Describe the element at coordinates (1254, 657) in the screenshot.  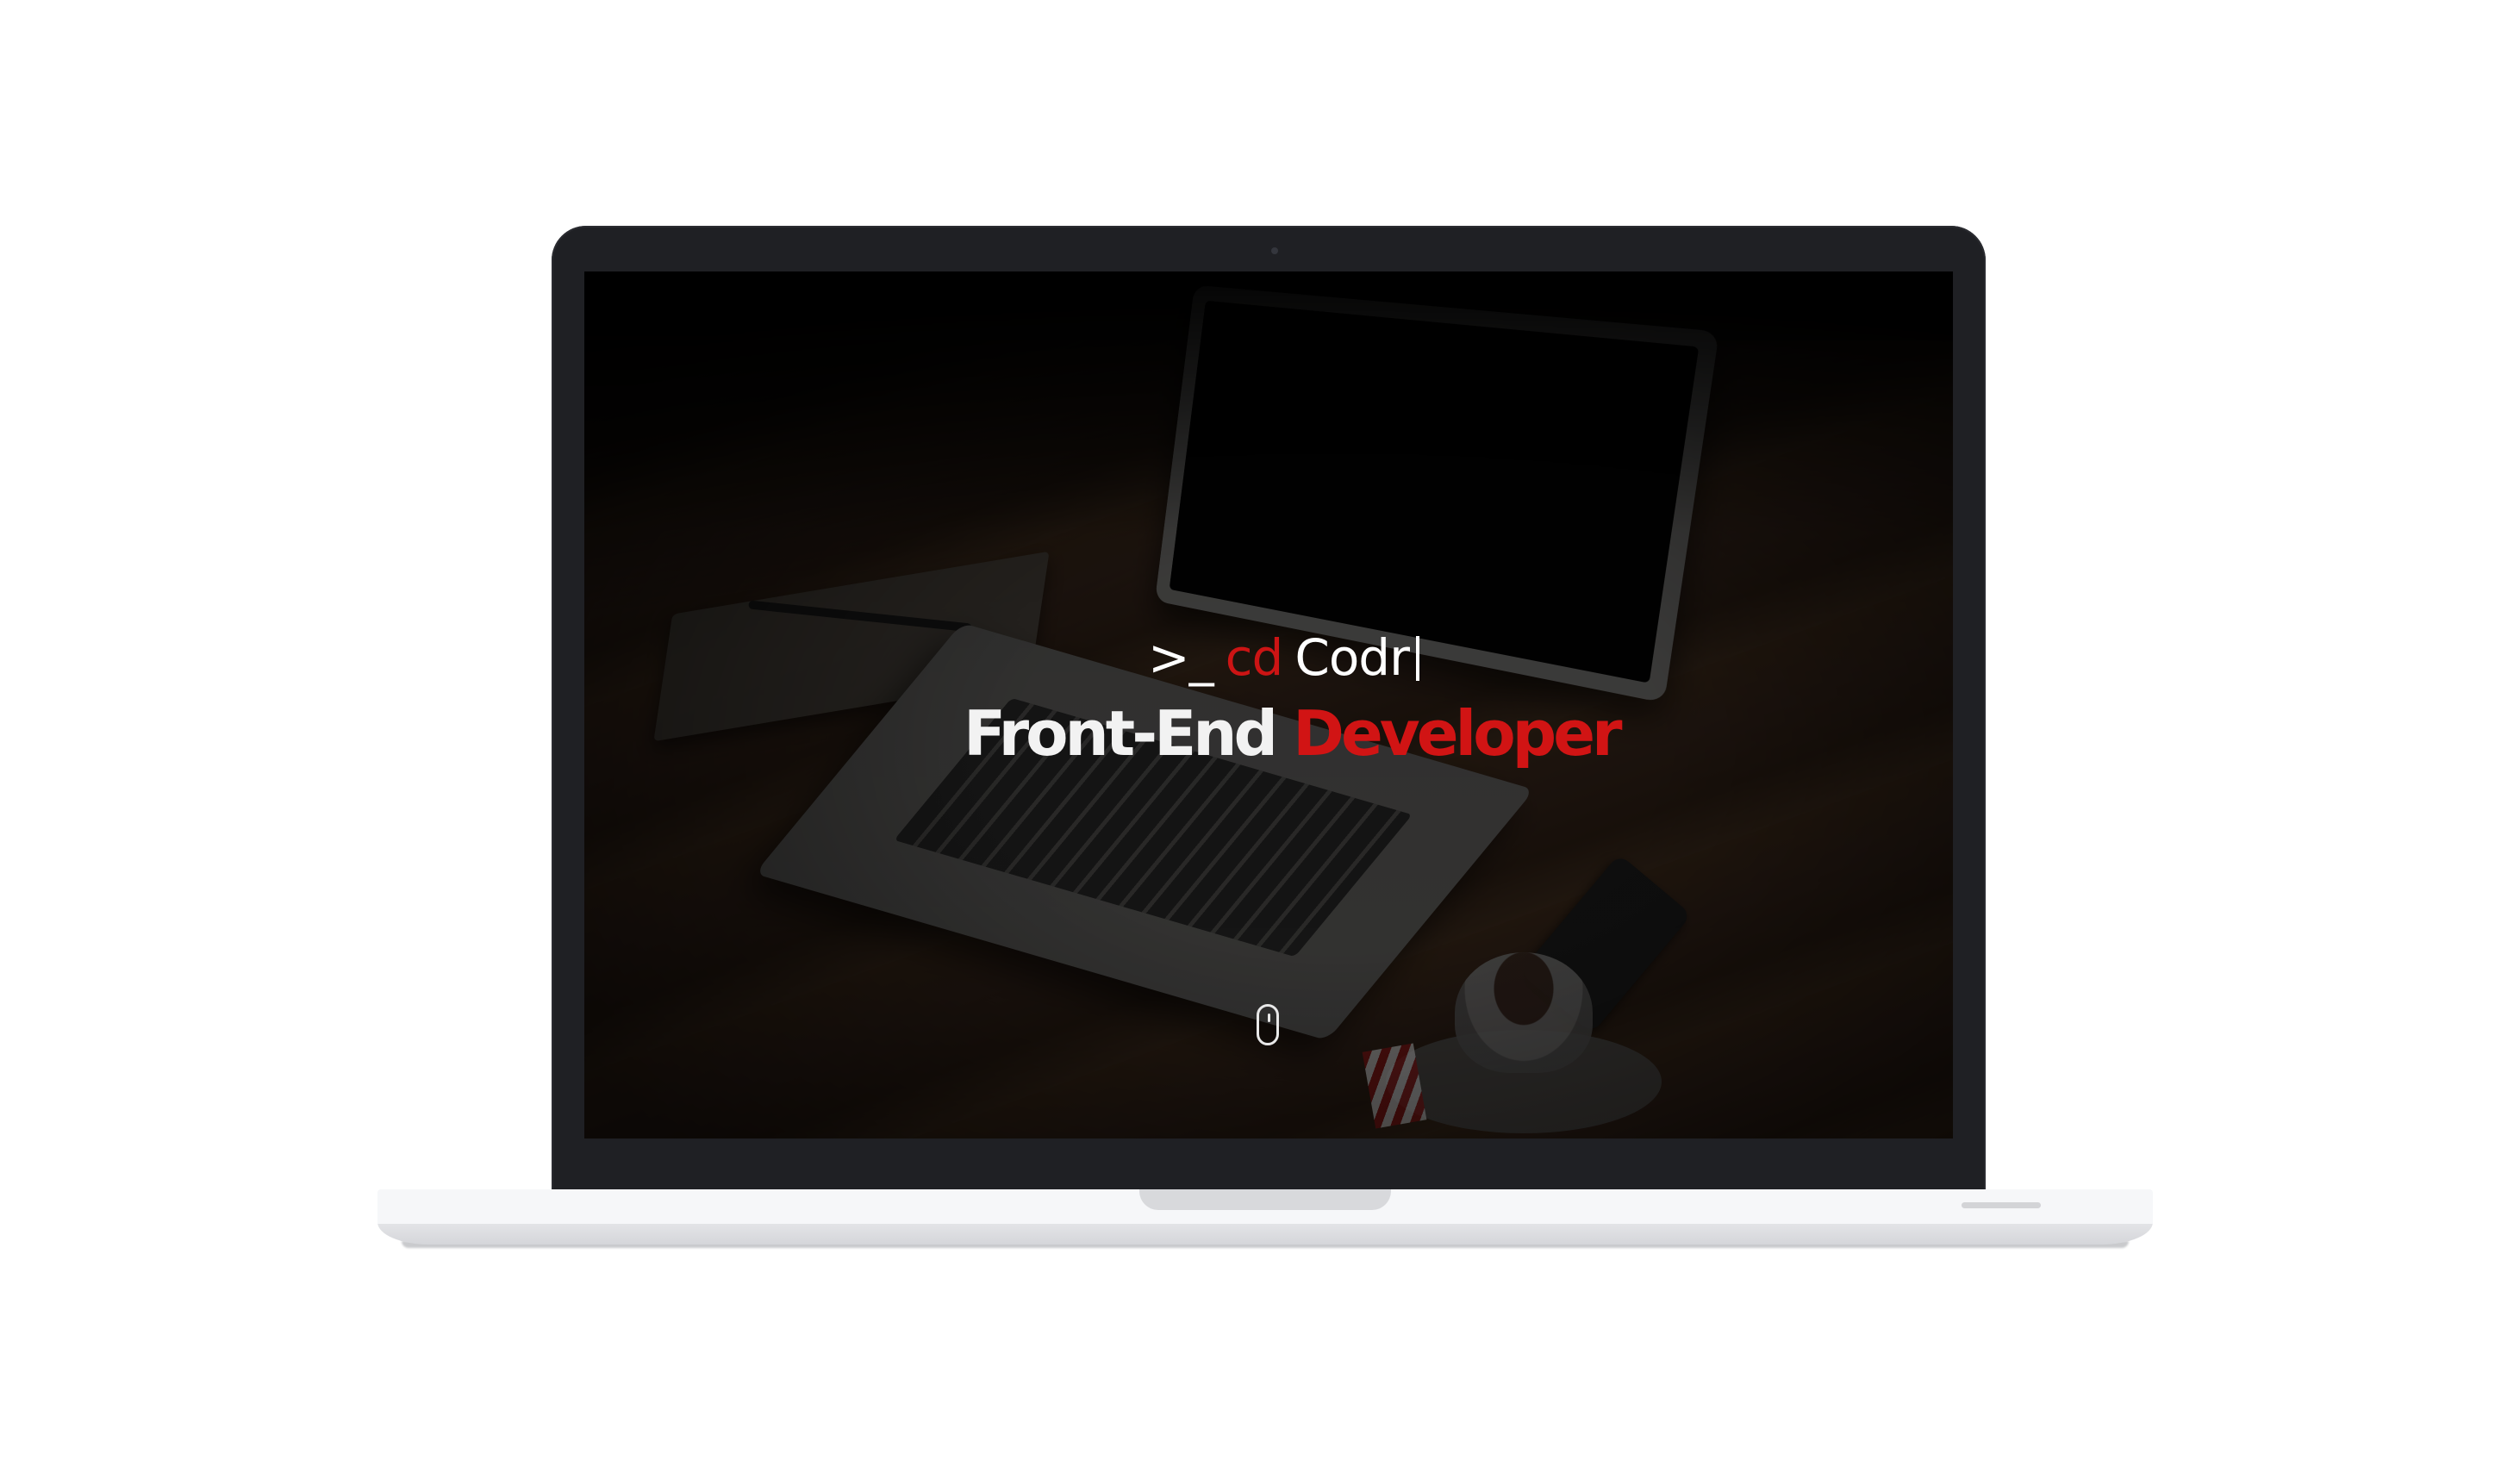
I see `prompt-command: cd` at that location.